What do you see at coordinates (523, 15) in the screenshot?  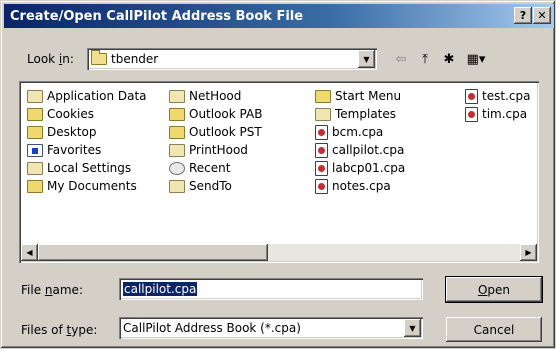 I see `help-button: ?` at bounding box center [523, 15].